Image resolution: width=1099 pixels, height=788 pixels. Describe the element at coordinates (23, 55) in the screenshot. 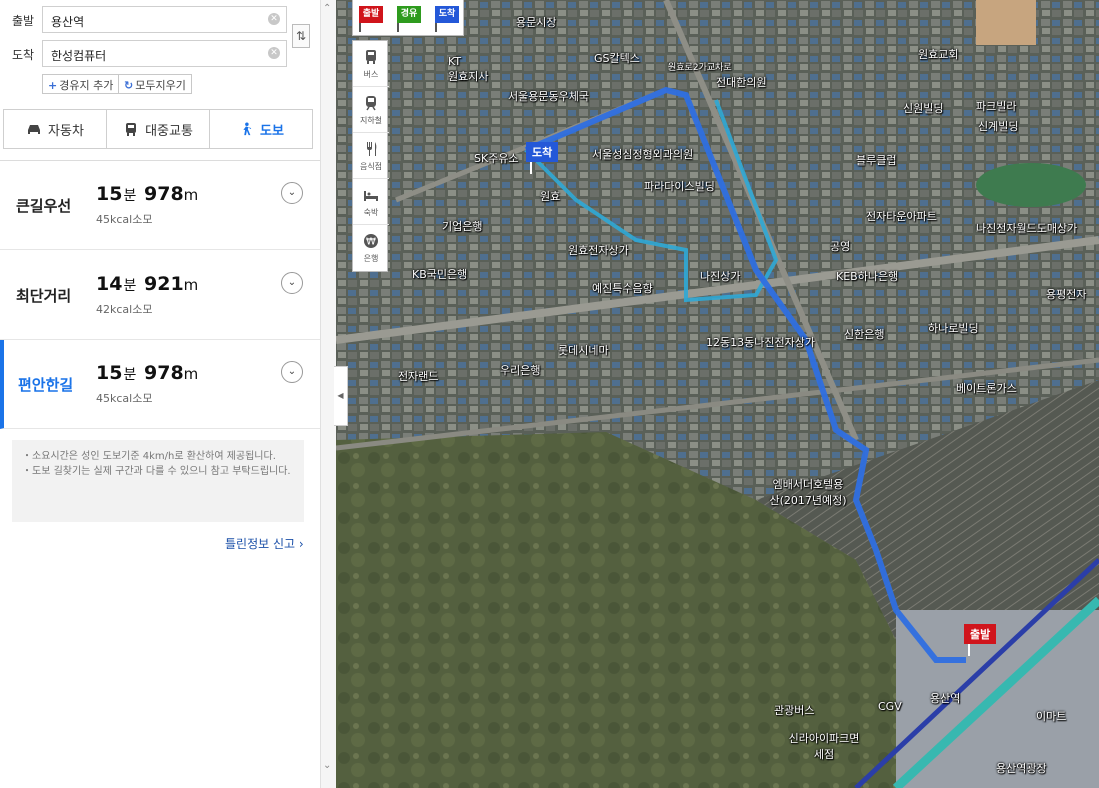

I see `destination-label: 도착` at that location.